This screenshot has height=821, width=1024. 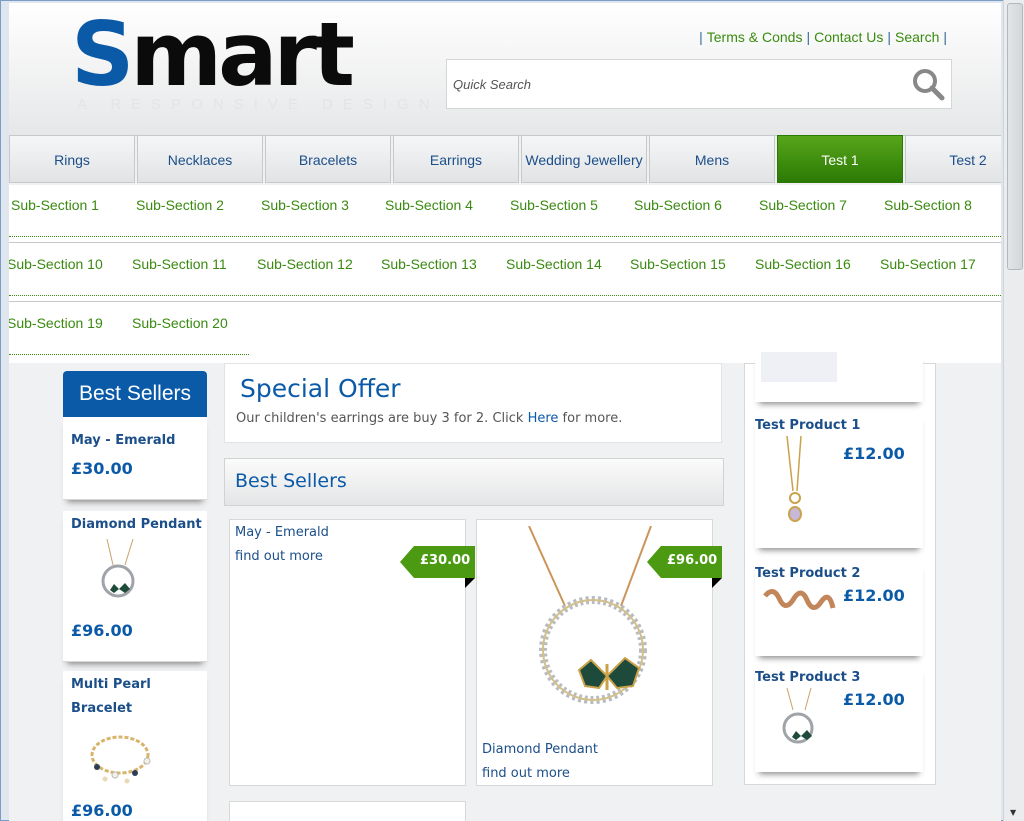 What do you see at coordinates (928, 264) in the screenshot?
I see `sub-section-link: Sub-Section 17` at bounding box center [928, 264].